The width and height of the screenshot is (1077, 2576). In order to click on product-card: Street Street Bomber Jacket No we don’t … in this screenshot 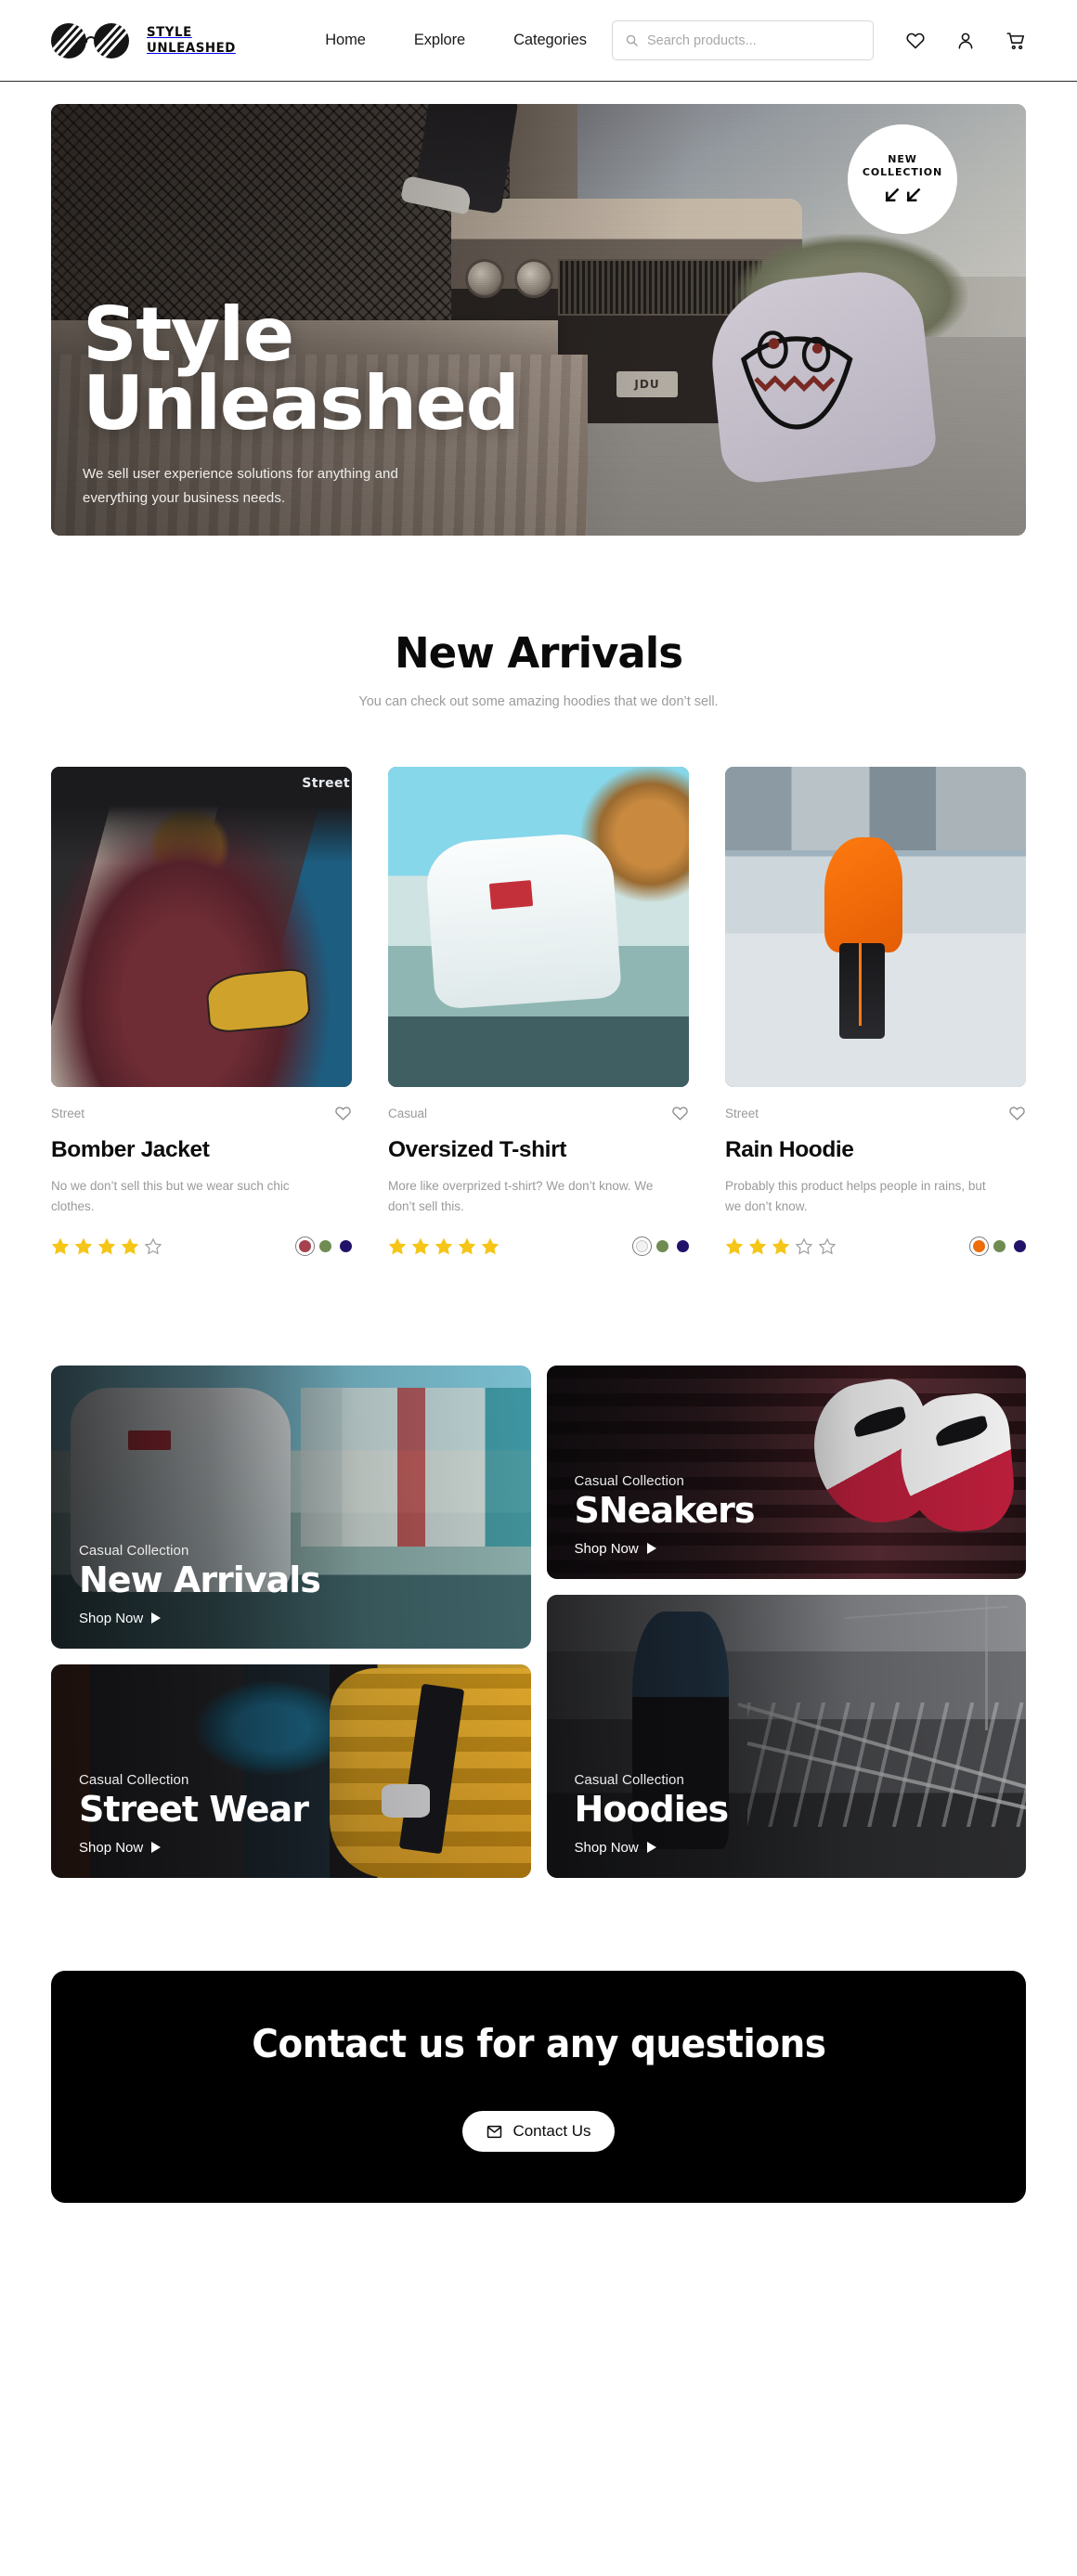, I will do `click(201, 1012)`.